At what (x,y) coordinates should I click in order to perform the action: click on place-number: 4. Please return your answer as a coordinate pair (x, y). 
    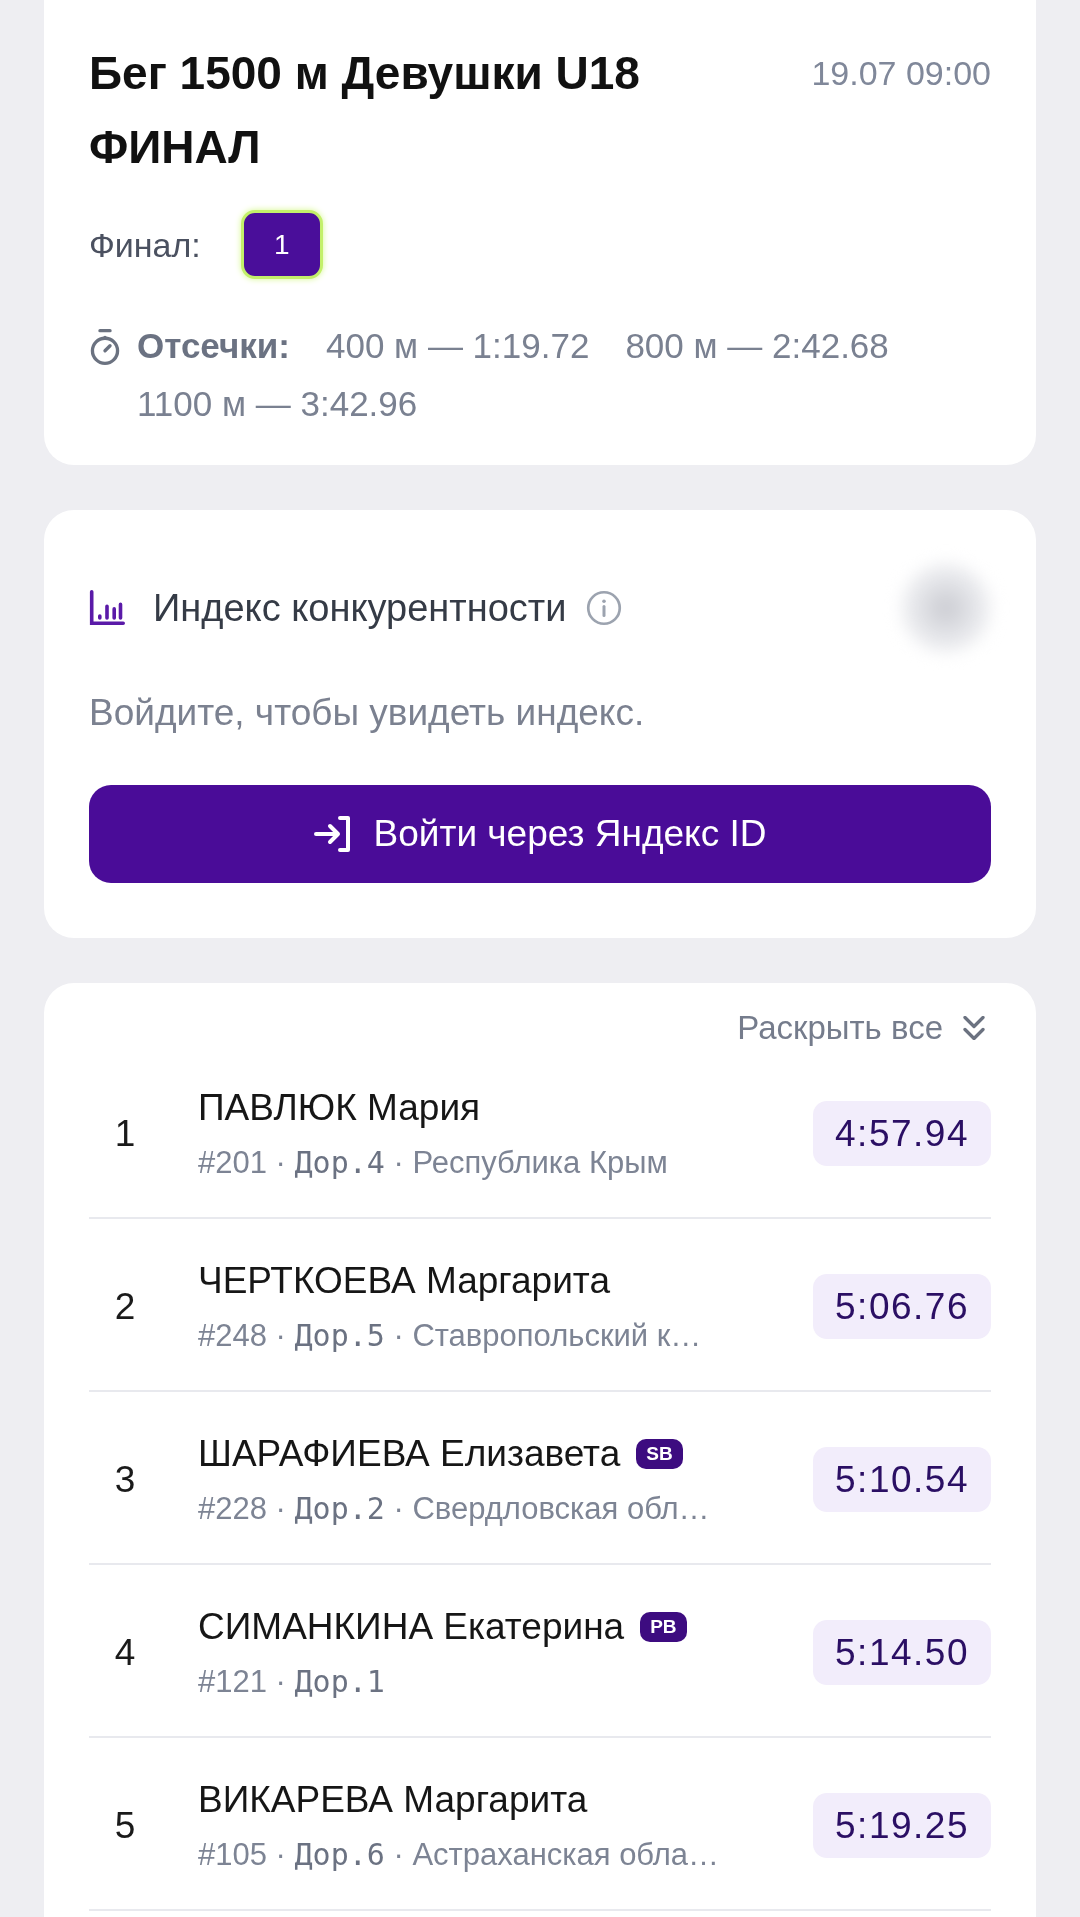
    Looking at the image, I should click on (125, 1652).